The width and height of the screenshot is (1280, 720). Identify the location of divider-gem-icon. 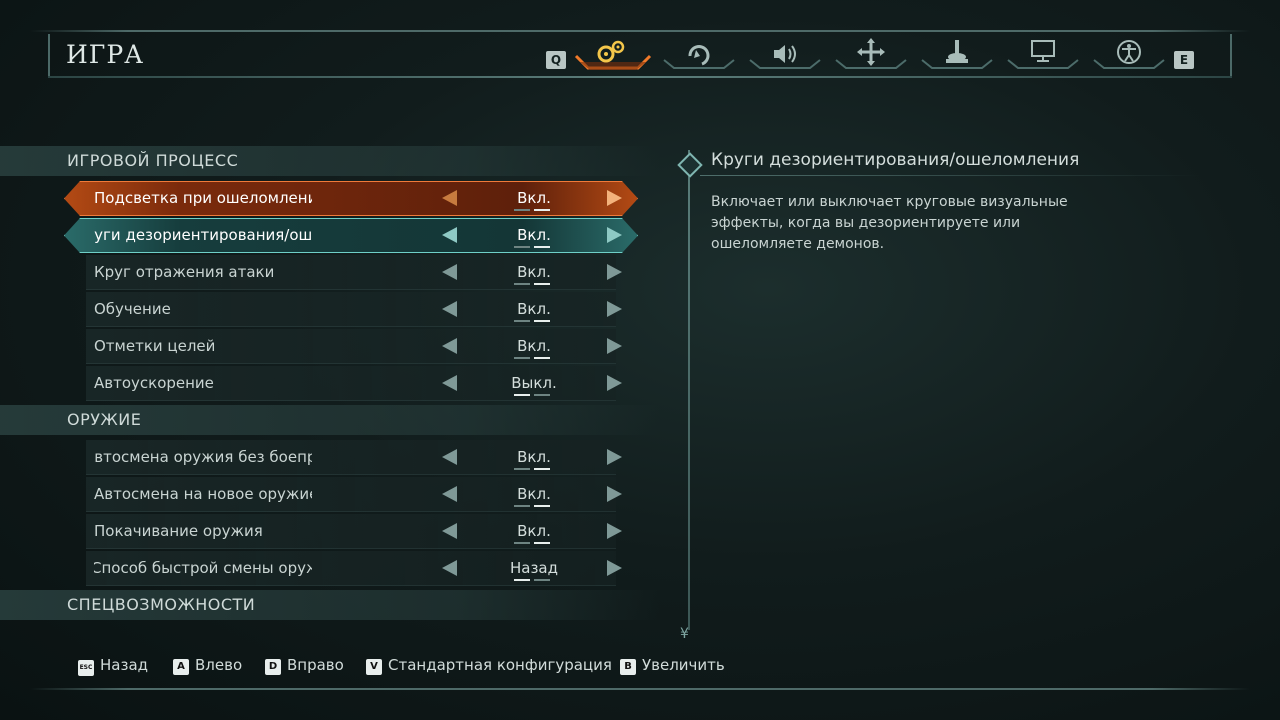
(690, 165).